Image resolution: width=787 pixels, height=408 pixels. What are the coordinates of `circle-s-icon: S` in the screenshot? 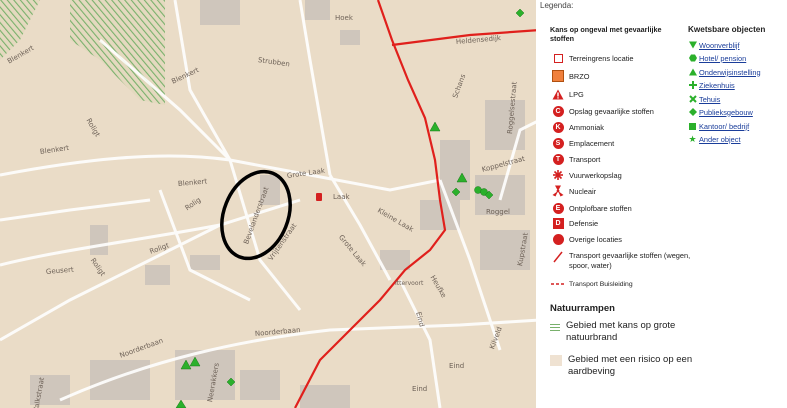 It's located at (558, 143).